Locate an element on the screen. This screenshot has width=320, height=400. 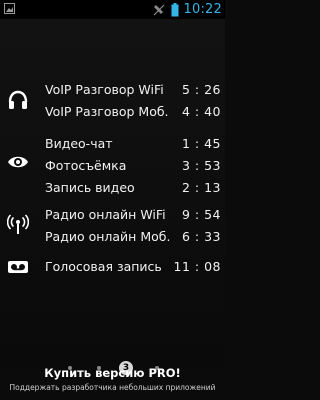
status-bar: 10:22 is located at coordinates (112, 9).